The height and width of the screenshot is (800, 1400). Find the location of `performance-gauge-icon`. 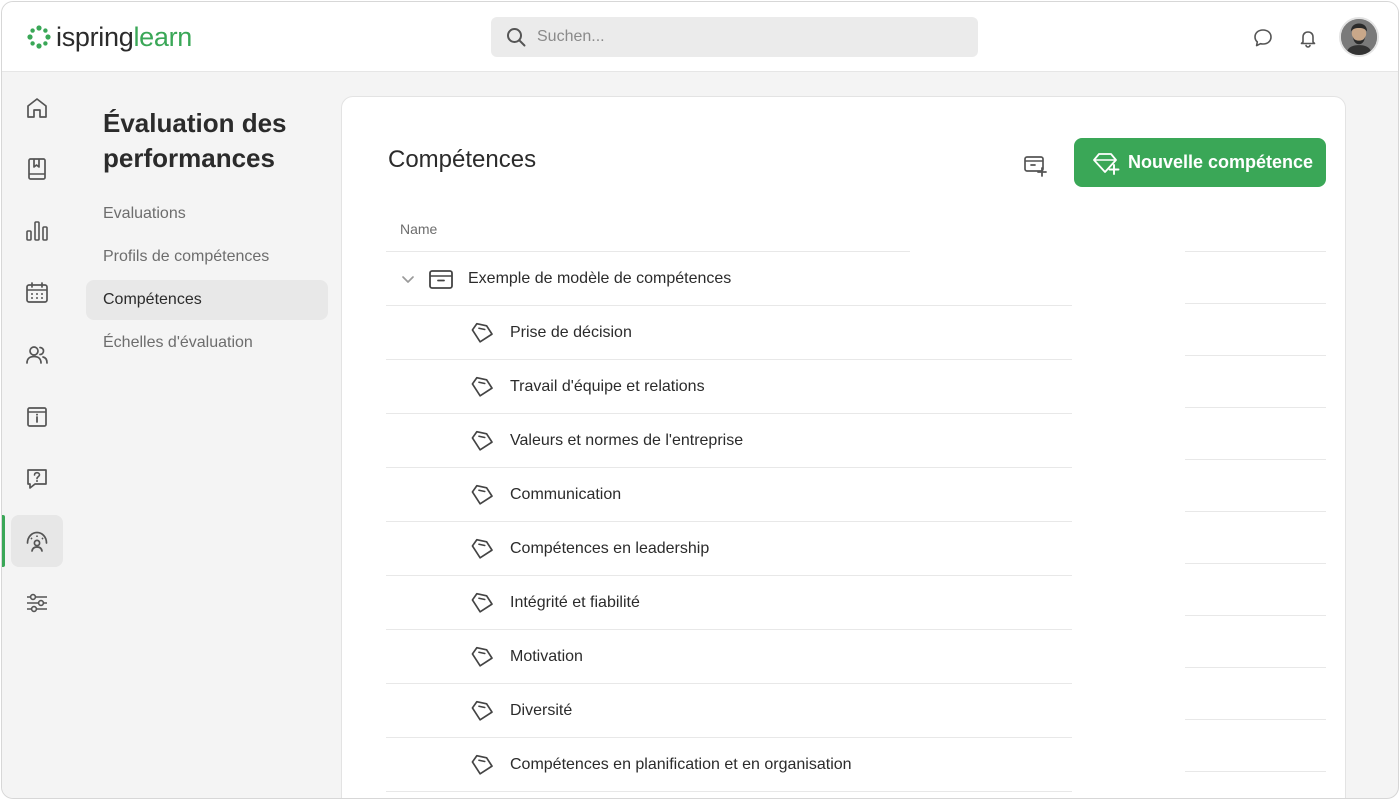

performance-gauge-icon is located at coordinates (37, 541).